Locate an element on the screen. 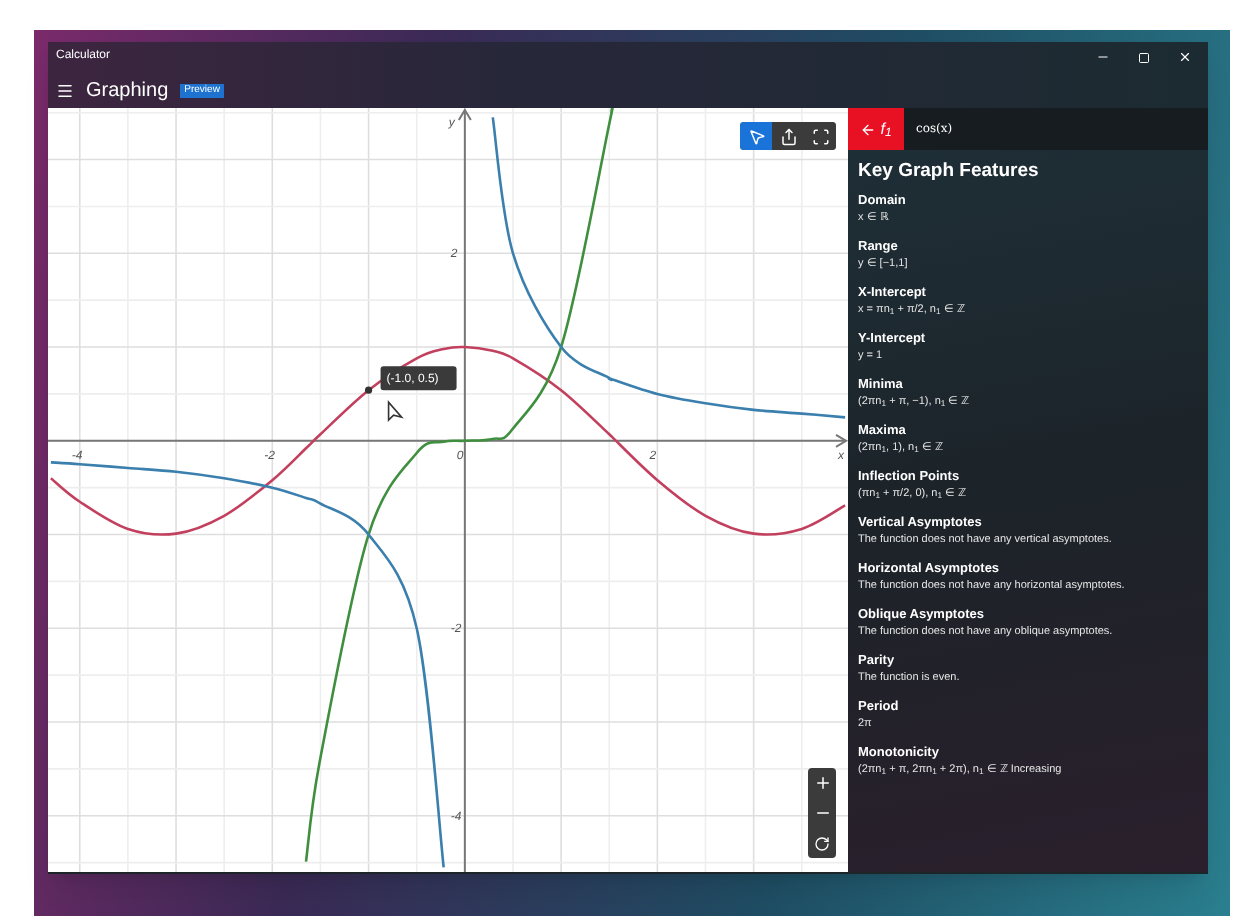 The height and width of the screenshot is (916, 1260). panel-title: Key Graph Features is located at coordinates (949, 171).